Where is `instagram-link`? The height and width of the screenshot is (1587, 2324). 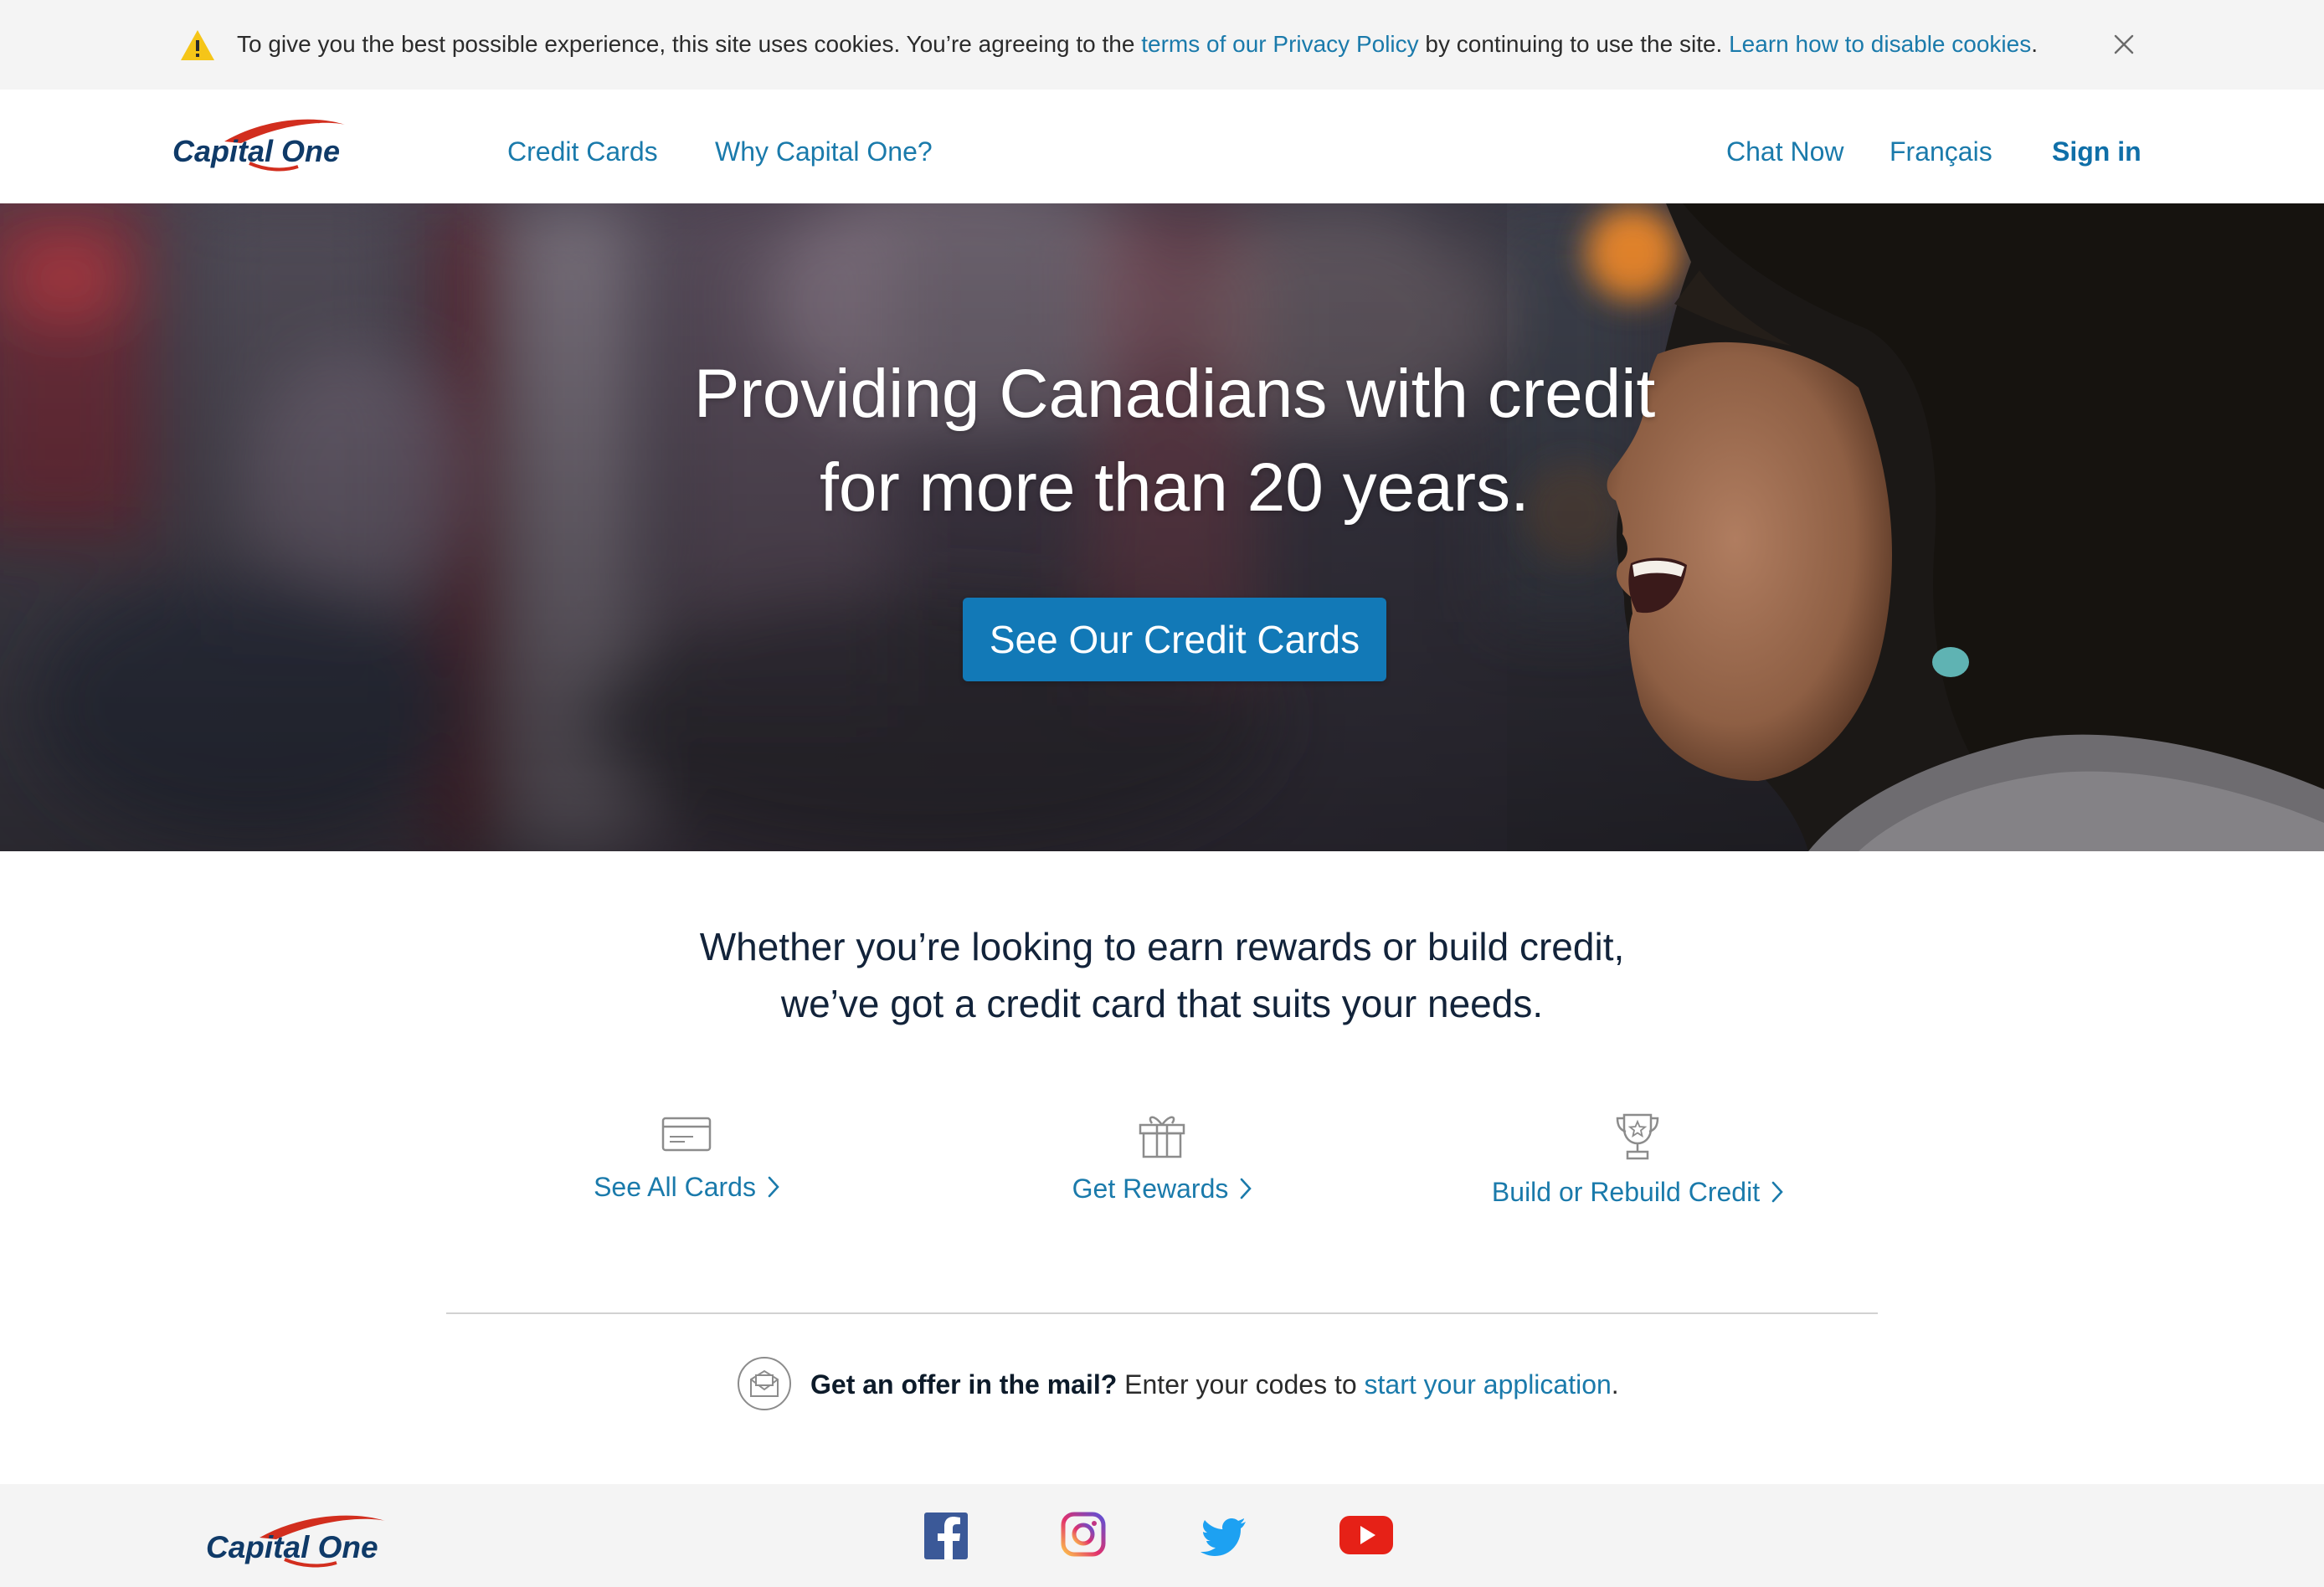
instagram-link is located at coordinates (1083, 1534).